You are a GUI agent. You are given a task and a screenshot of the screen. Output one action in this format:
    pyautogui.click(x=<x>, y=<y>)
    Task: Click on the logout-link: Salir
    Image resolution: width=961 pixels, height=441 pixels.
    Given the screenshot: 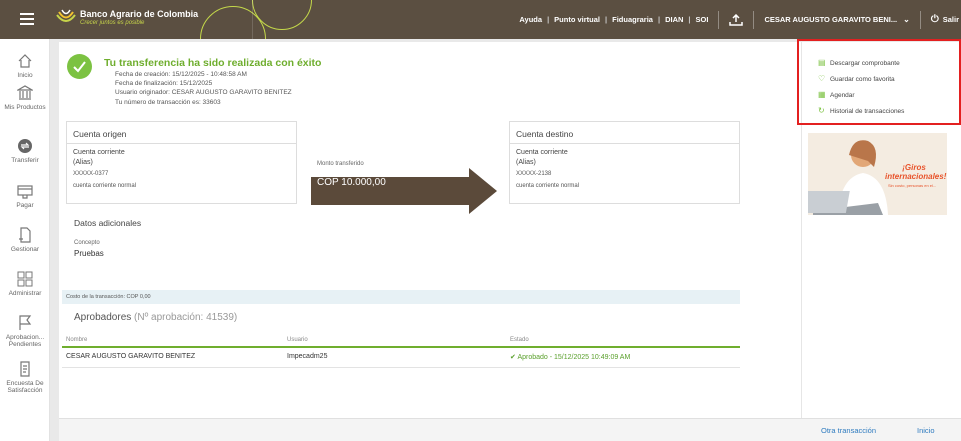 What is the action you would take?
    pyautogui.click(x=951, y=19)
    